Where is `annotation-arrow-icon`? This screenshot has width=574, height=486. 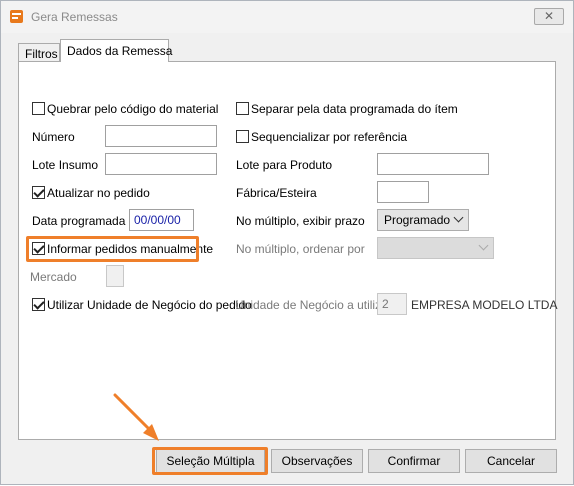
annotation-arrow-icon is located at coordinates (136, 417).